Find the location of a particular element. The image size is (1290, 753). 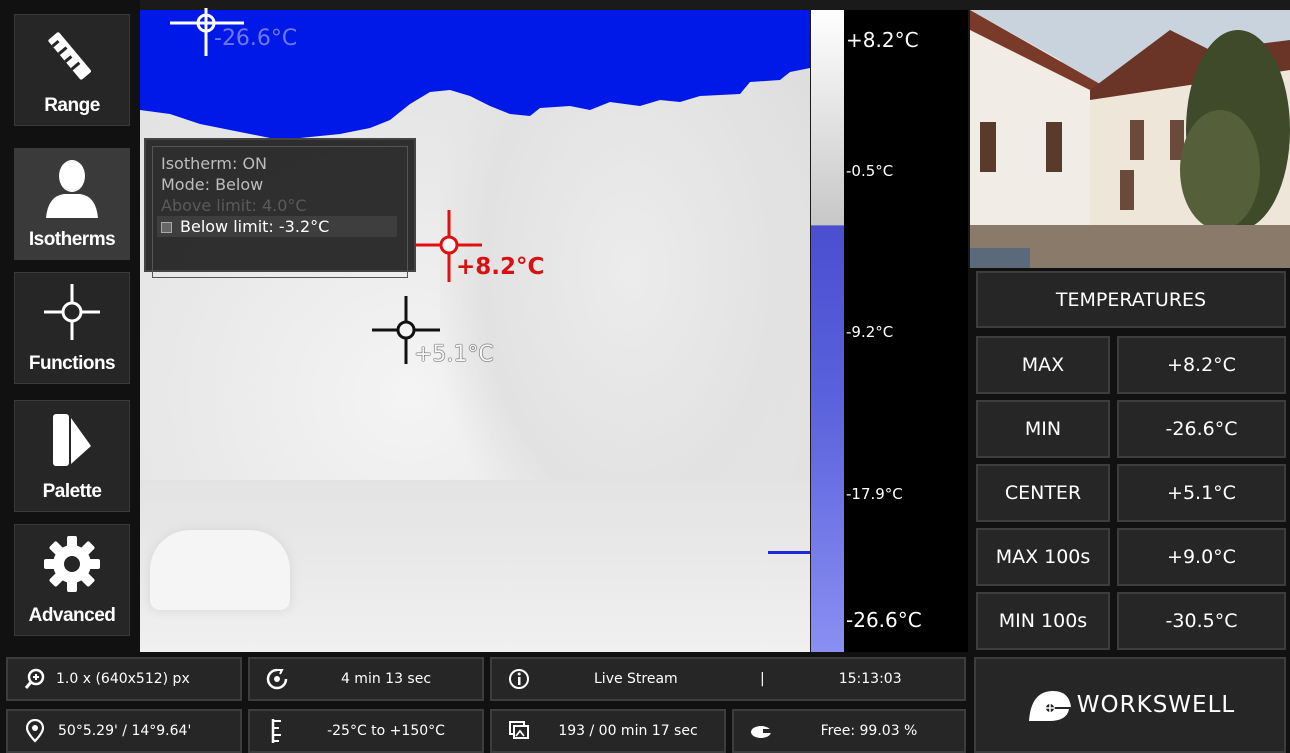

clock-text: 15:13:03 is located at coordinates (870, 679).